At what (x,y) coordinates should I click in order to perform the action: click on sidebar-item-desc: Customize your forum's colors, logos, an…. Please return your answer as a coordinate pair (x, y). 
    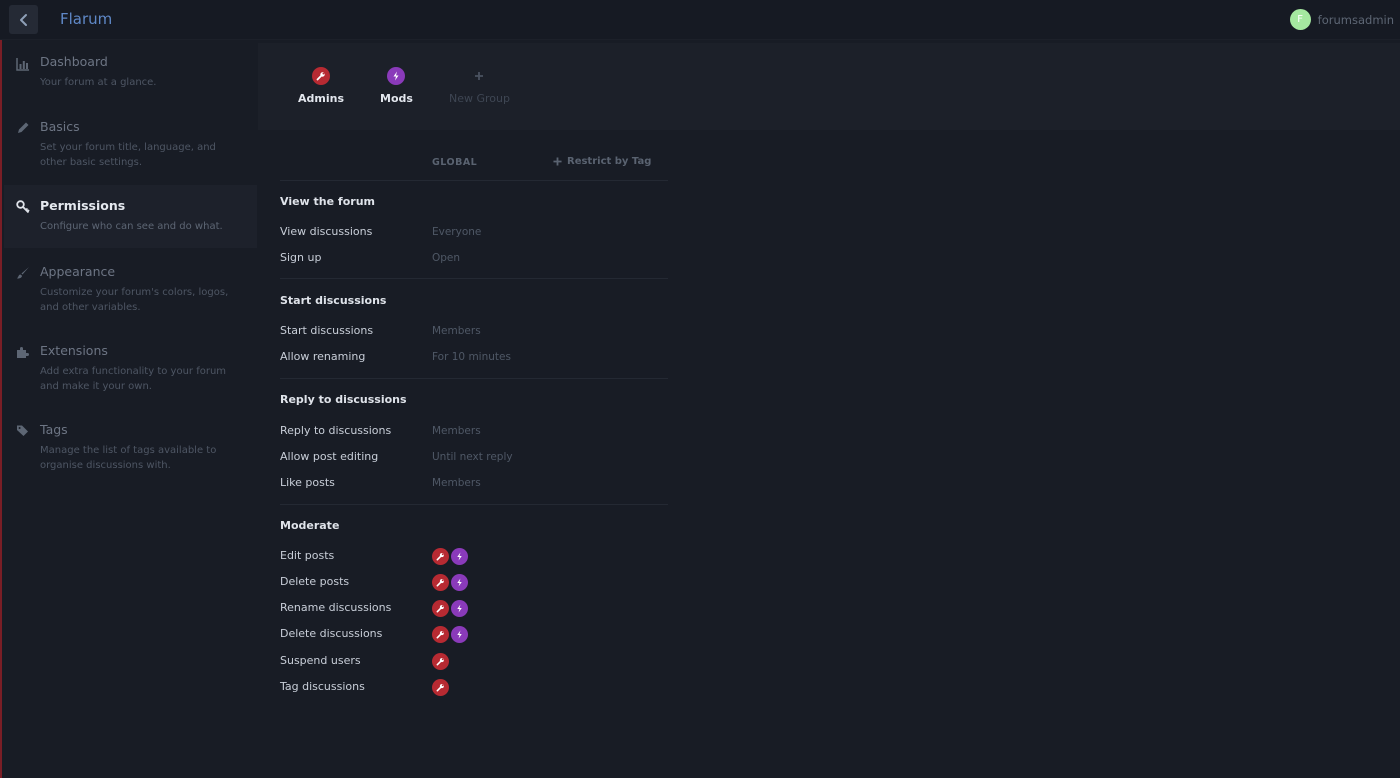
    Looking at the image, I should click on (134, 300).